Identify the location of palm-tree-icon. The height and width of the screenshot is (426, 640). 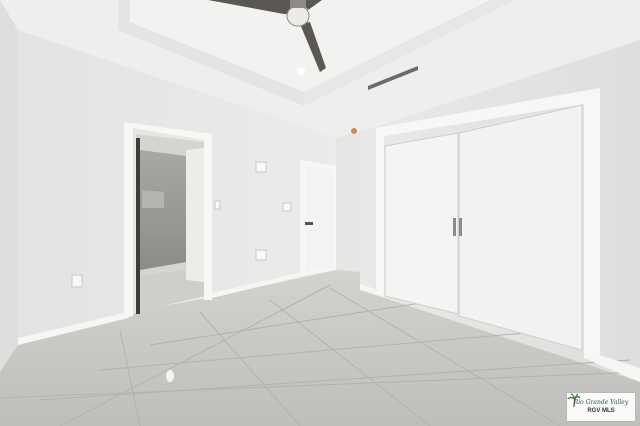
(574, 400).